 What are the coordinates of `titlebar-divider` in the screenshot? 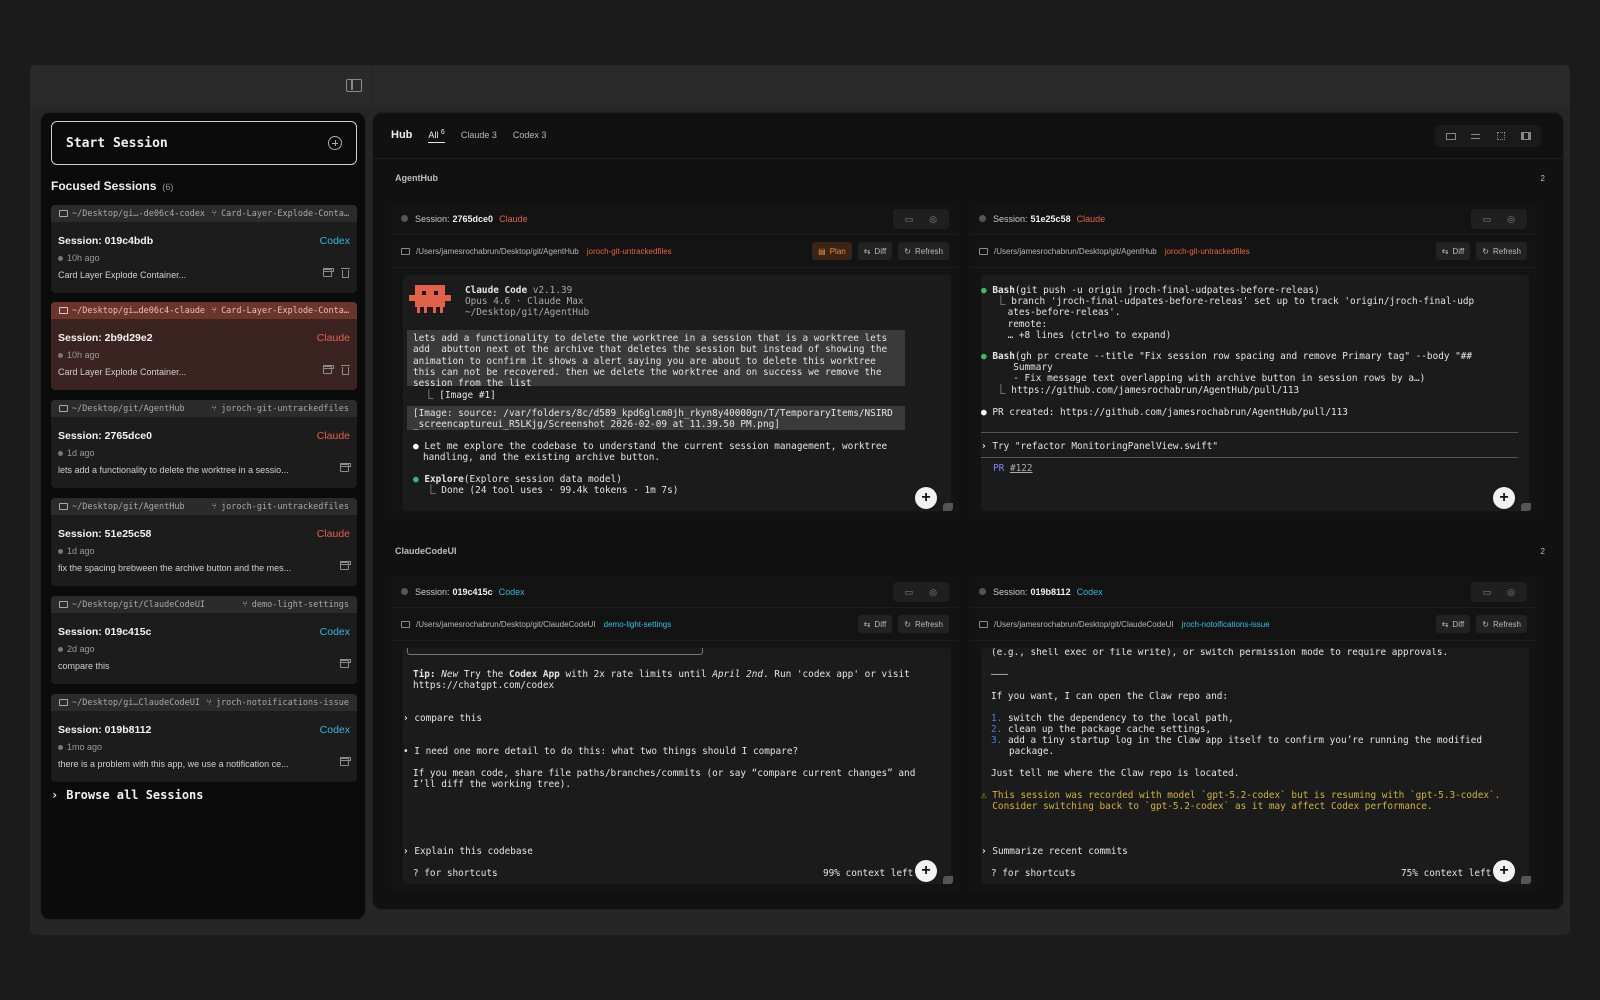 It's located at (372, 86).